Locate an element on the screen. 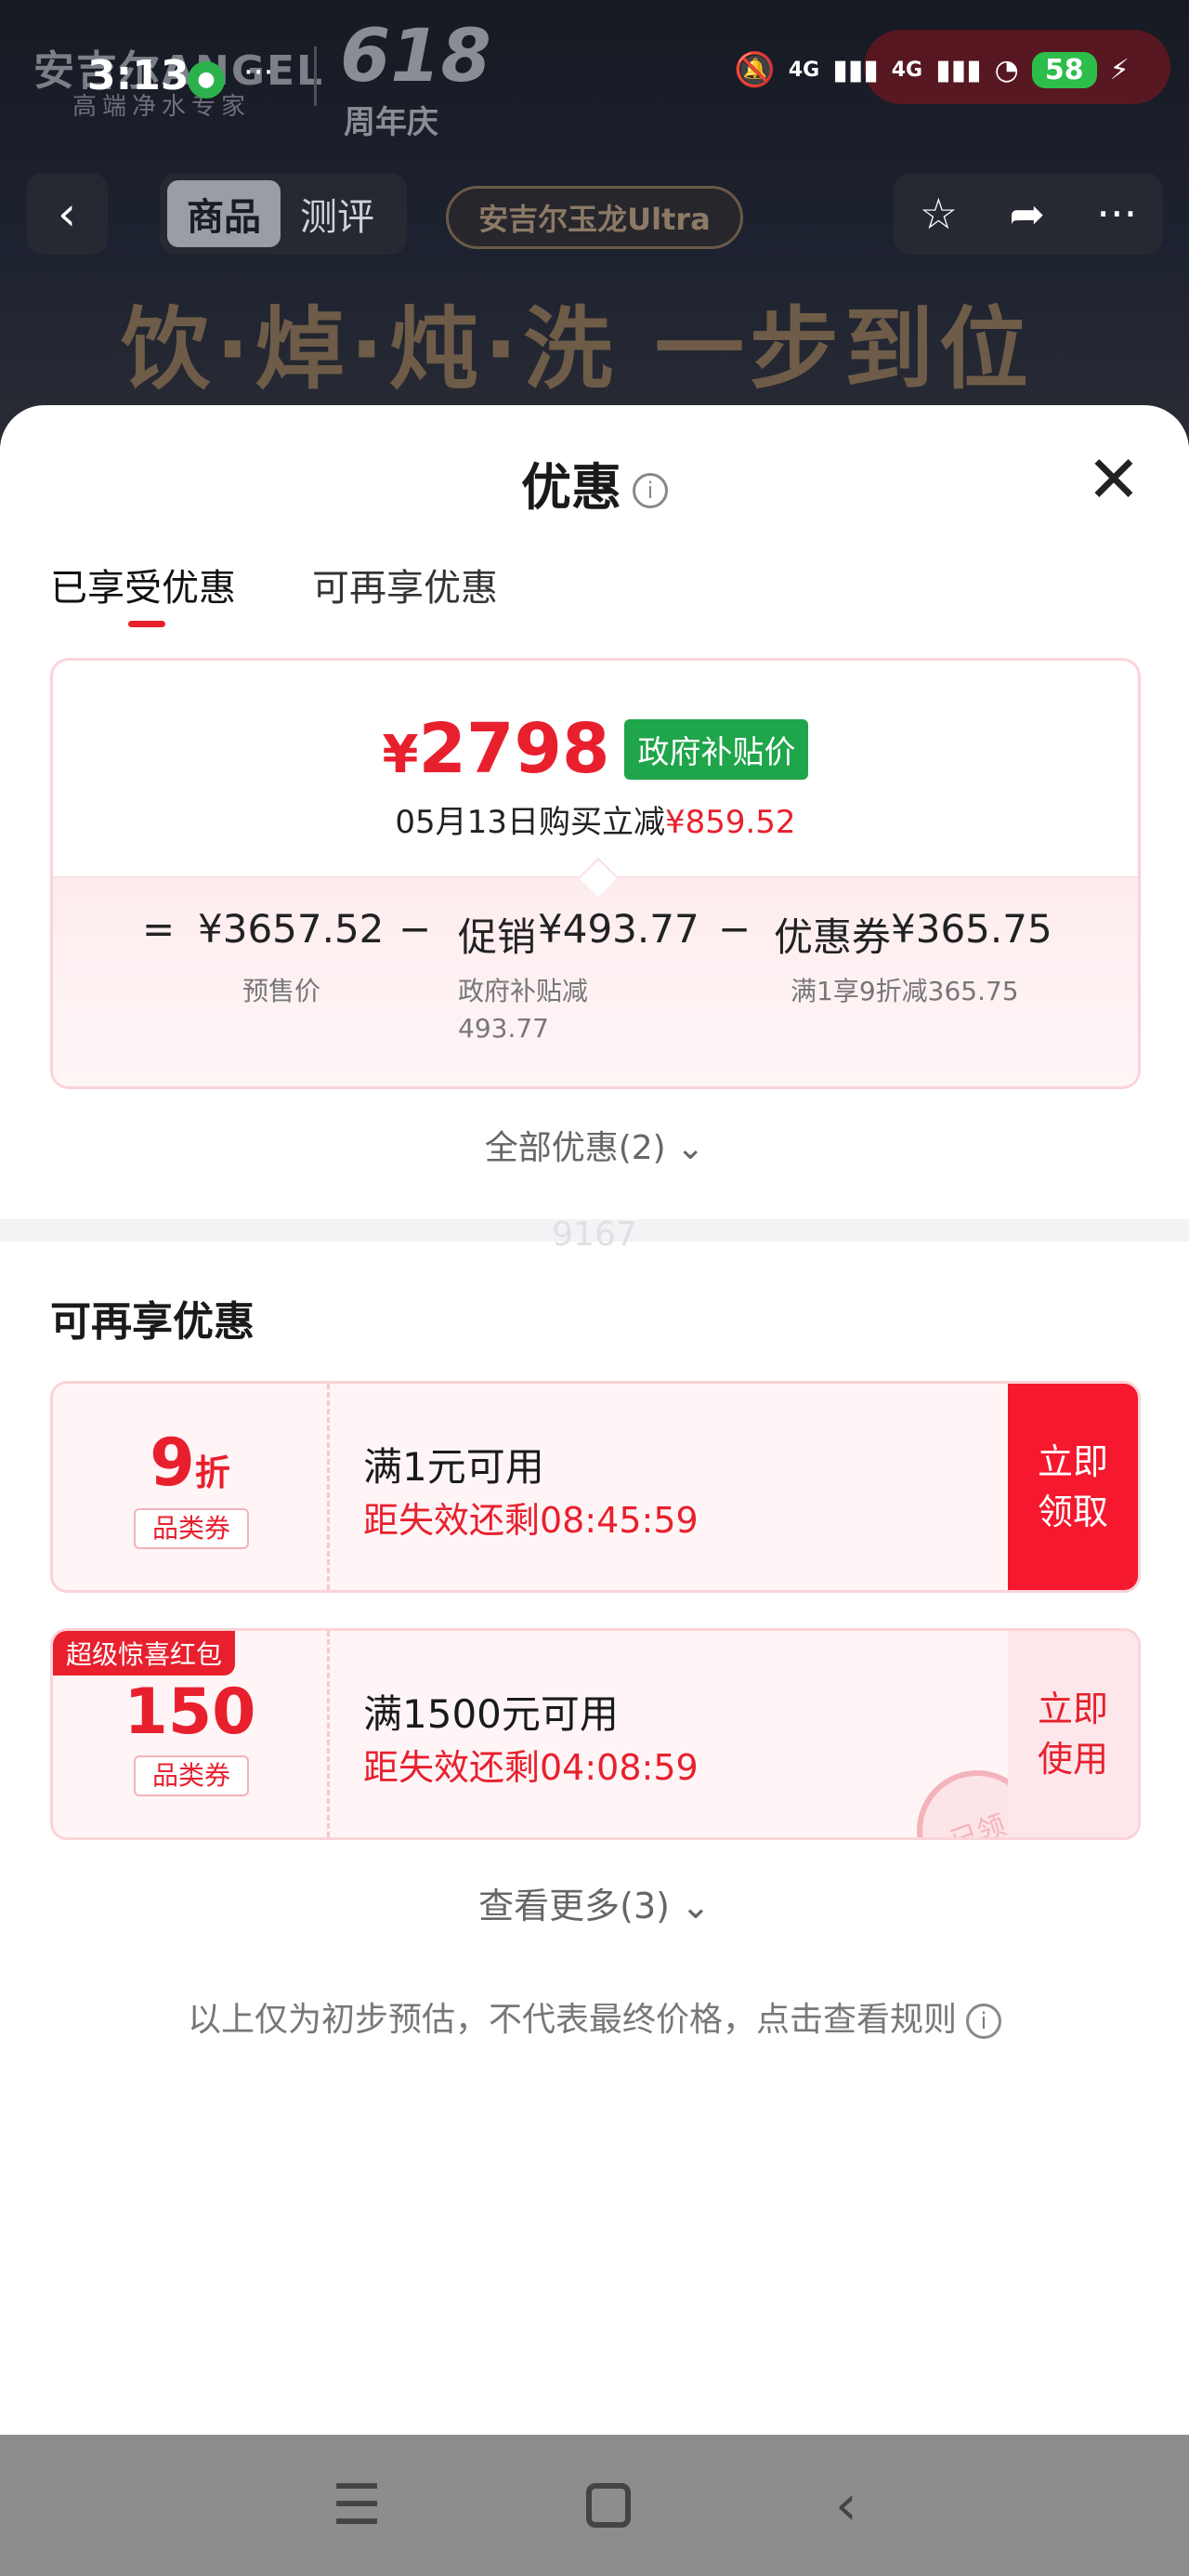  coupon-amount-value: 9折 is located at coordinates (190, 1463).